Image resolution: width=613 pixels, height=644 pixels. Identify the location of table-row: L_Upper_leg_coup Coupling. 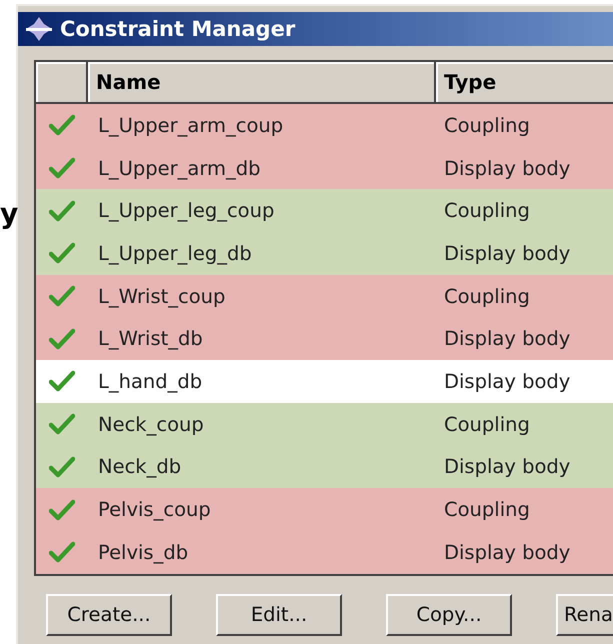
(324, 210).